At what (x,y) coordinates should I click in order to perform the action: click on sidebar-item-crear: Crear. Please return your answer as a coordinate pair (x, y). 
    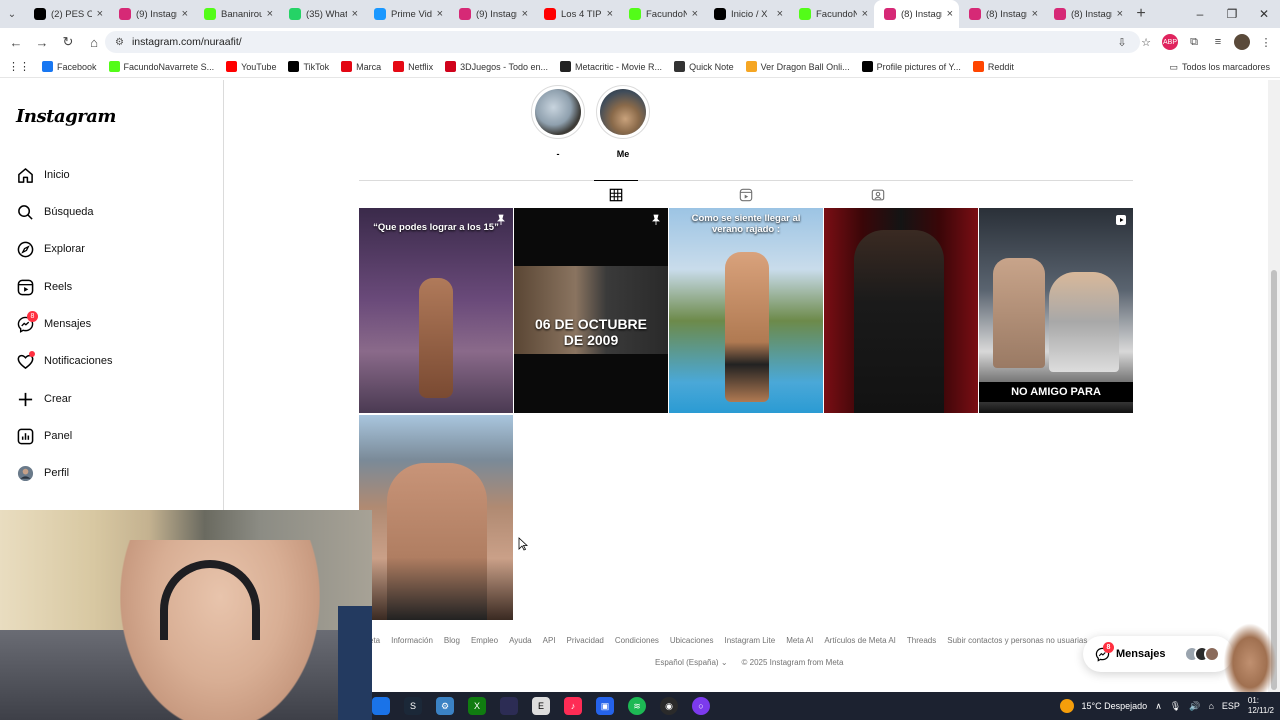
    Looking at the image, I should click on (44, 399).